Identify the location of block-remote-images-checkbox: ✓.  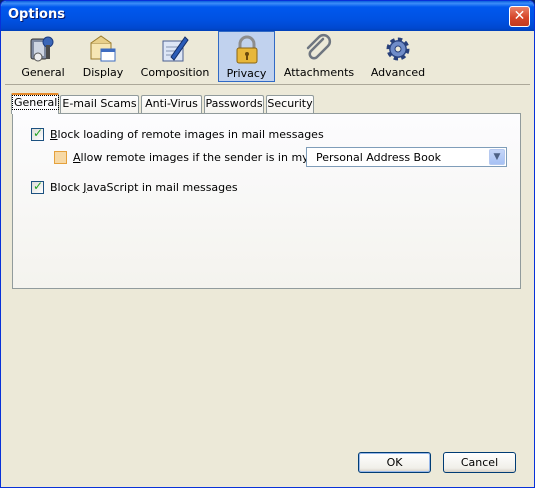
(37, 133).